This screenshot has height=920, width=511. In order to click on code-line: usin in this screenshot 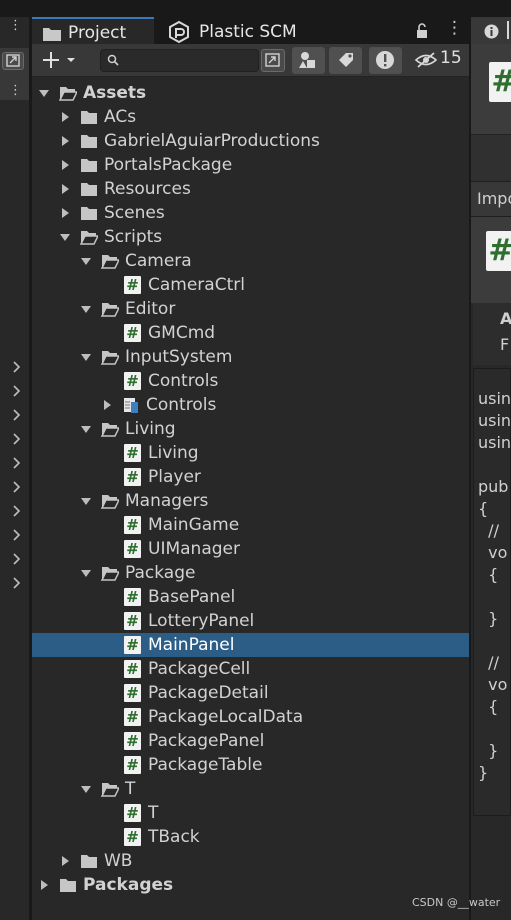, I will do `click(494, 442)`.